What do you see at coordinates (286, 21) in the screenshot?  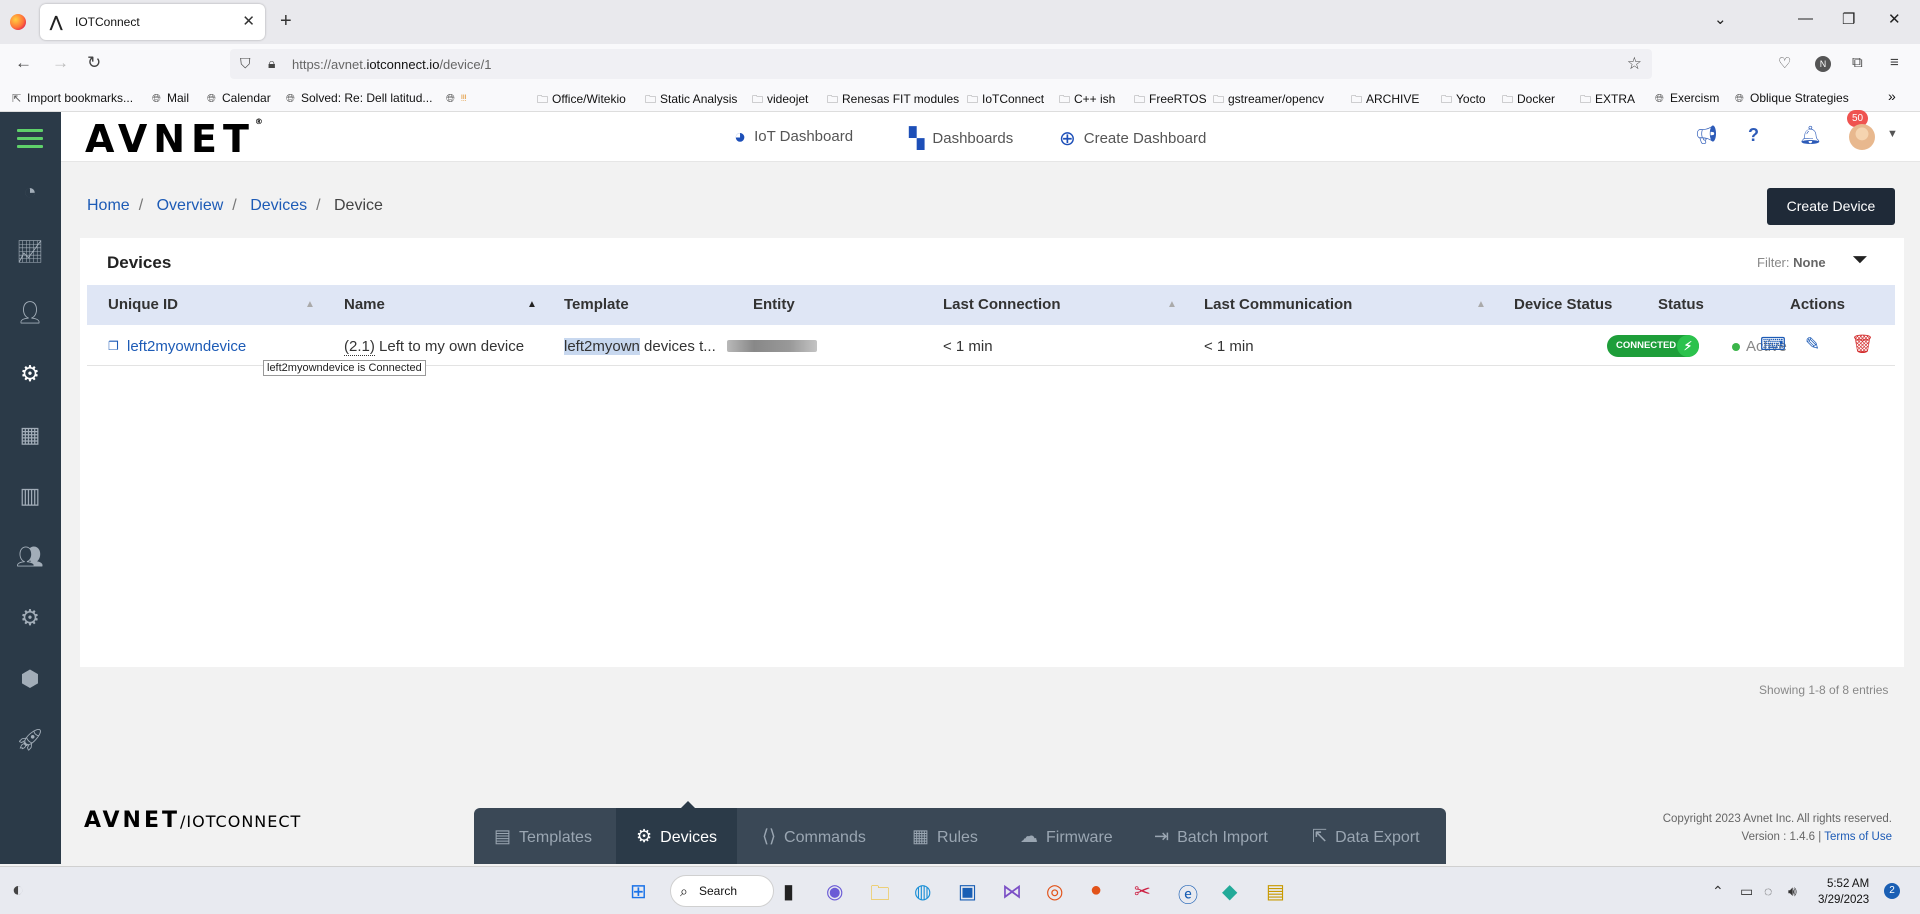 I see `new-tab-icon: +` at bounding box center [286, 21].